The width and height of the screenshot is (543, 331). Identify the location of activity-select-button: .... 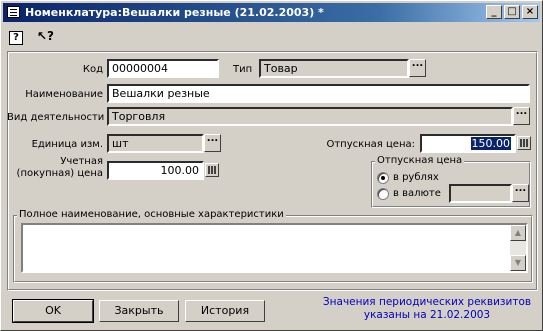
(521, 116).